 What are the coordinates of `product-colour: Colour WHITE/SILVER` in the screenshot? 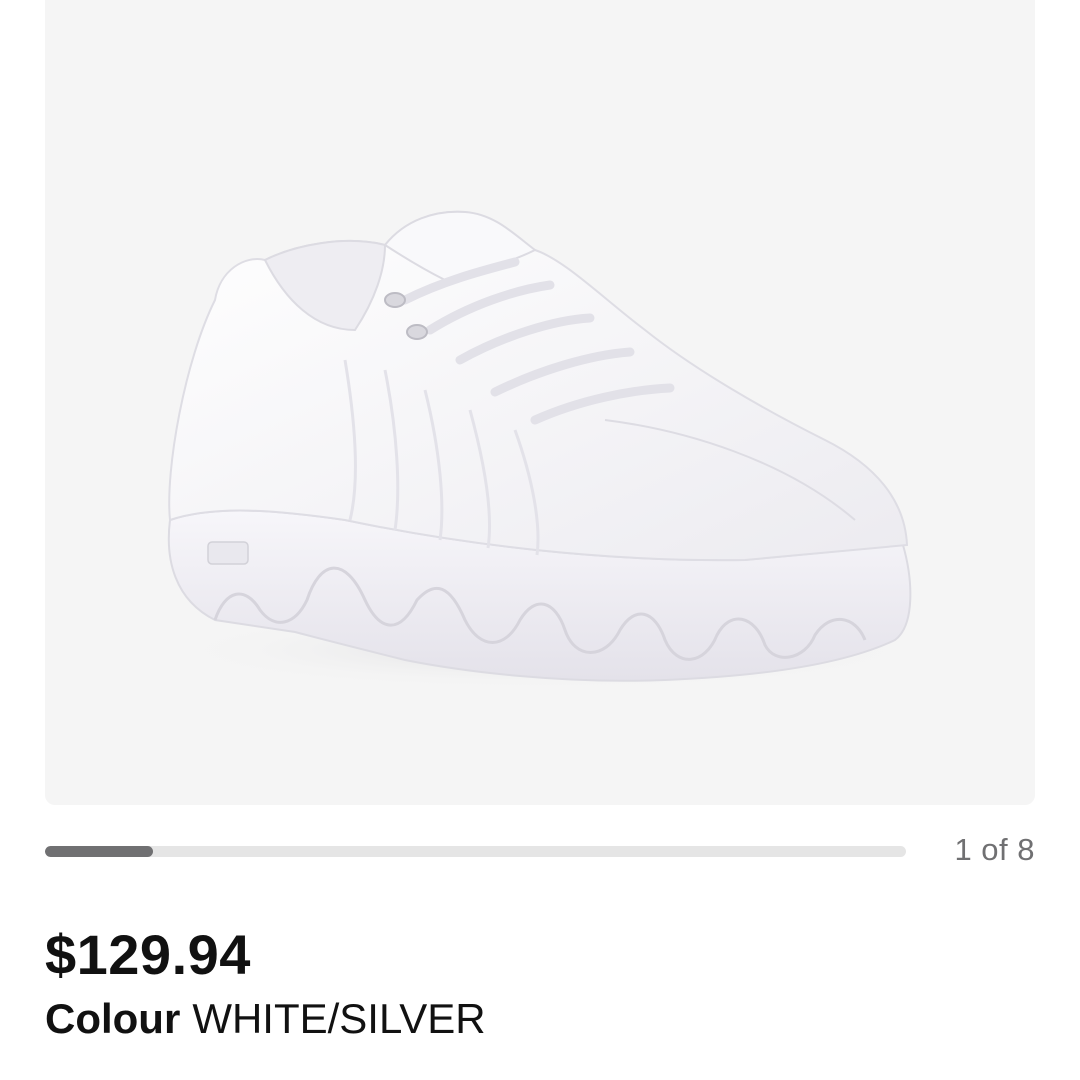 It's located at (265, 1019).